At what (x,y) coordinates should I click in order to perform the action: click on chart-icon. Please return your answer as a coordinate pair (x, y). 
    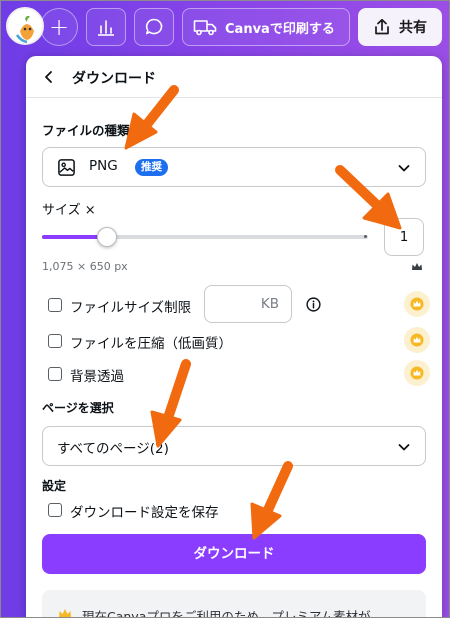
    Looking at the image, I should click on (106, 28).